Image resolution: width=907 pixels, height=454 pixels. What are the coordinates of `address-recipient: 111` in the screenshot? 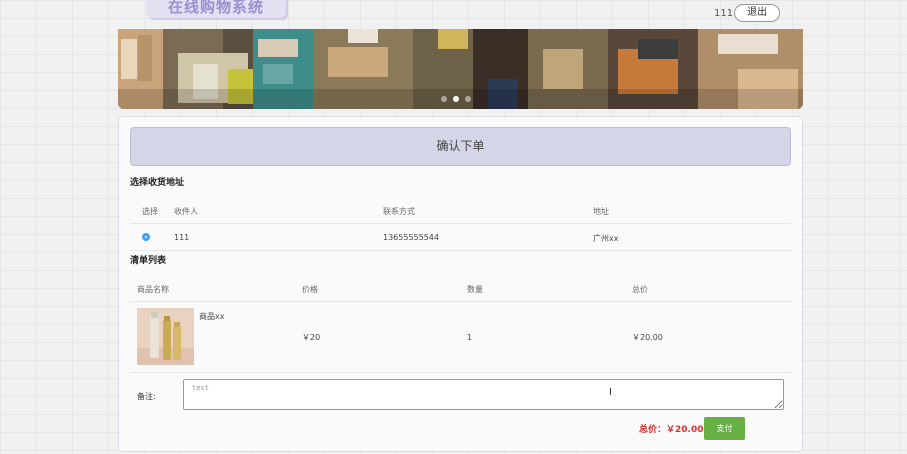 It's located at (182, 237).